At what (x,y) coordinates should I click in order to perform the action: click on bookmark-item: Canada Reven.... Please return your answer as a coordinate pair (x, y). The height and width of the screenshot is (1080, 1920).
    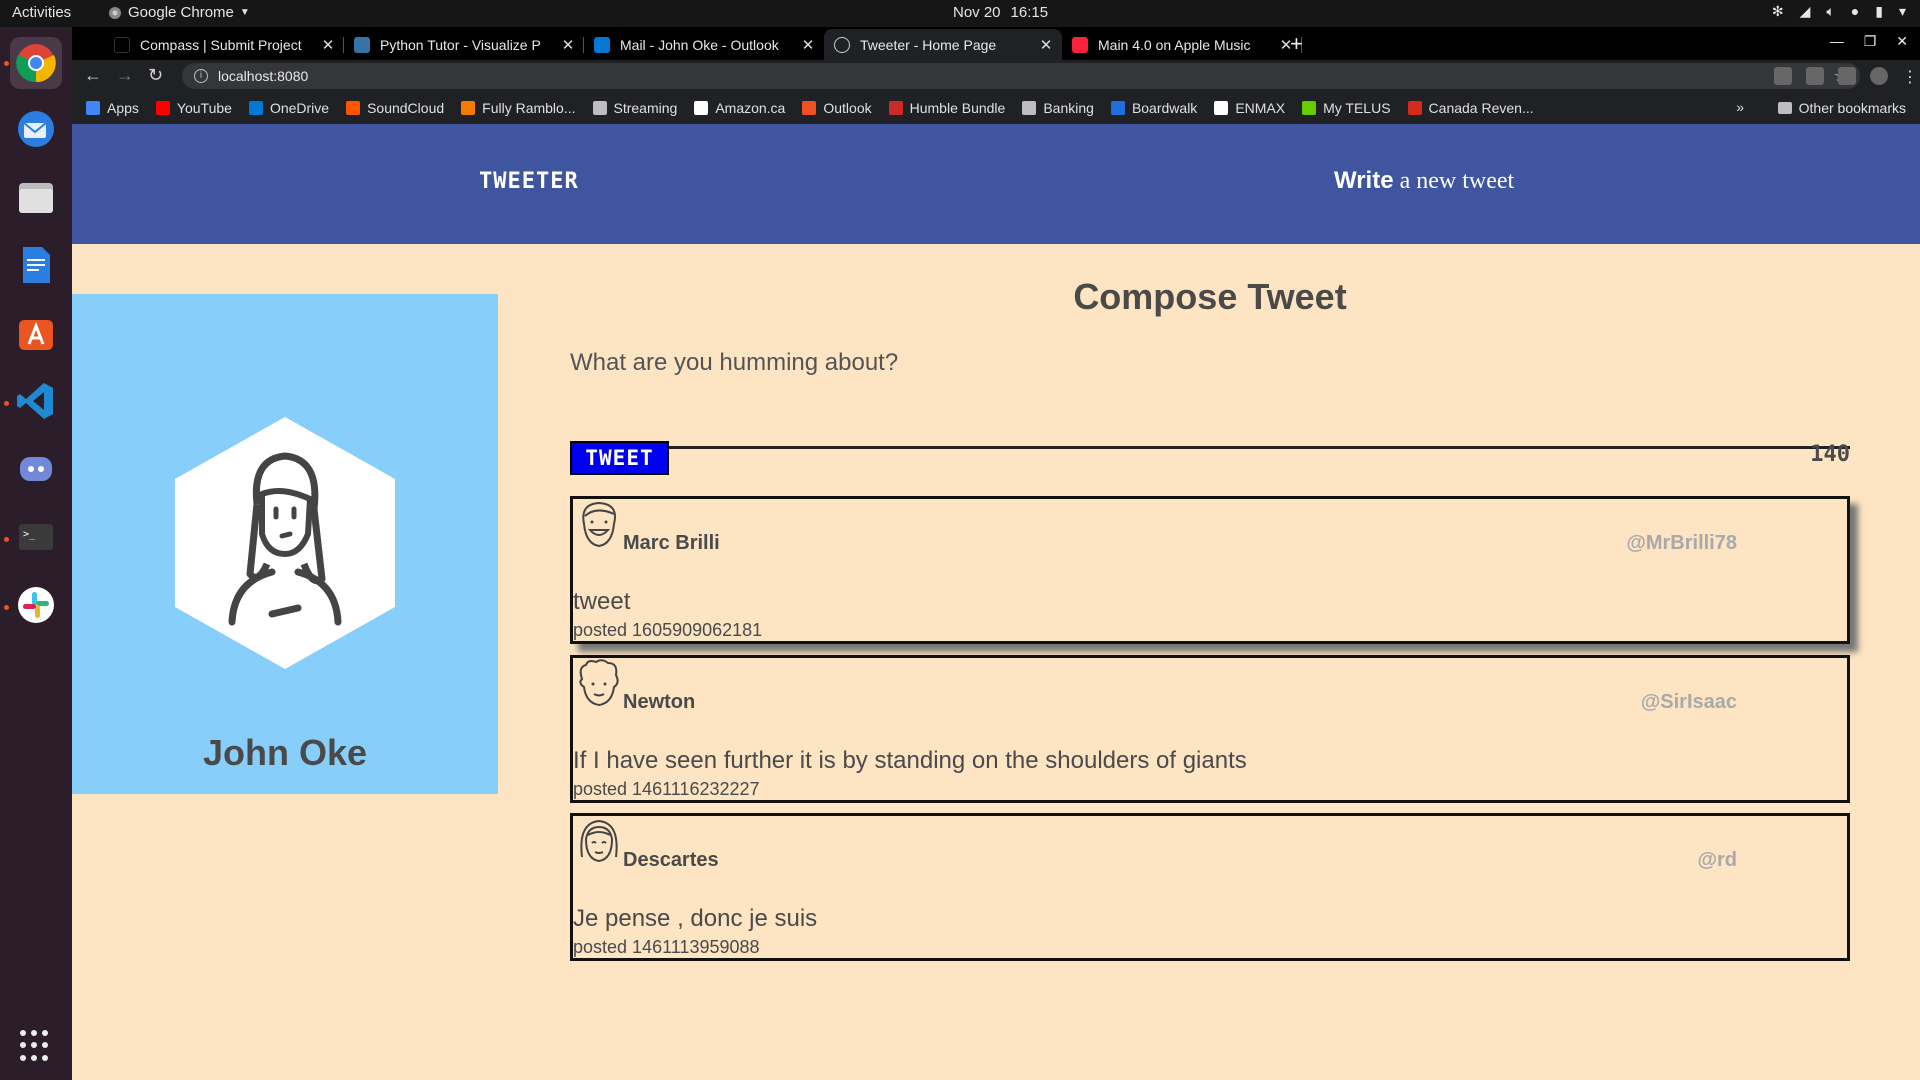
    Looking at the image, I should click on (1470, 108).